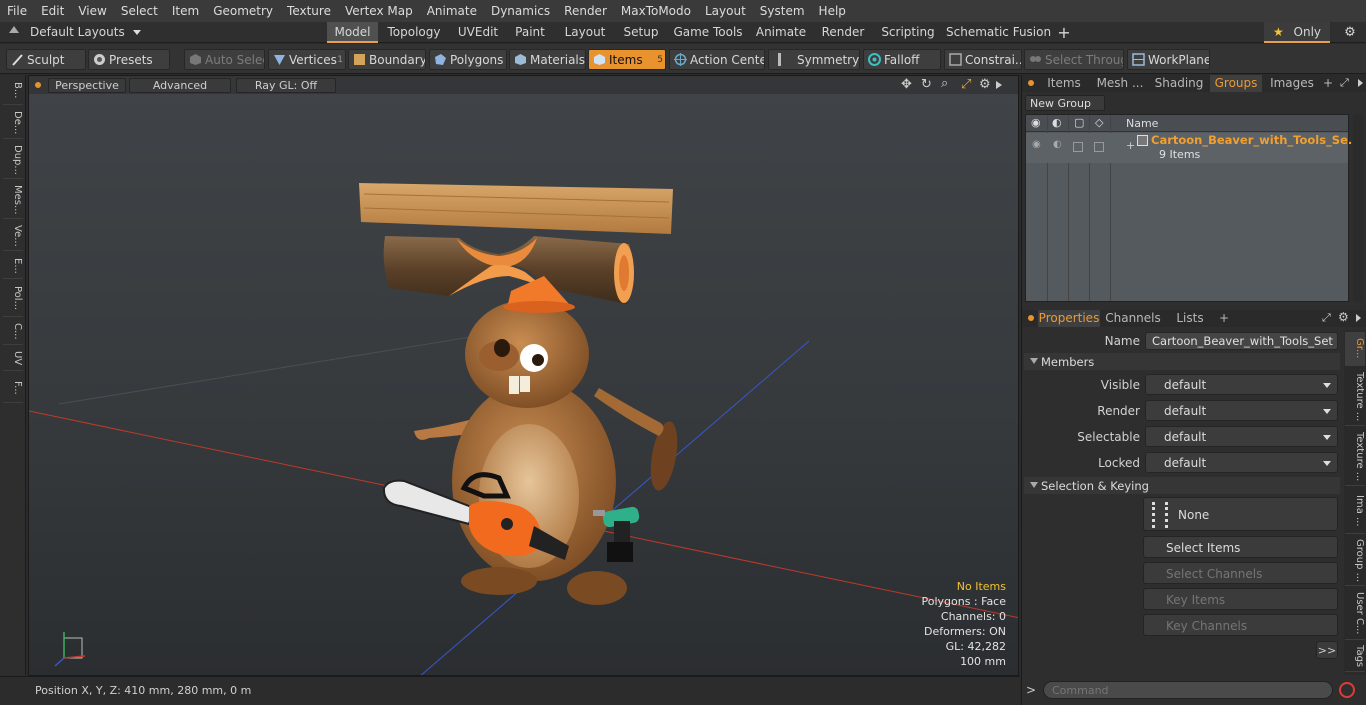 This screenshot has width=1366, height=705. I want to click on beaver-character, so click(548, 440).